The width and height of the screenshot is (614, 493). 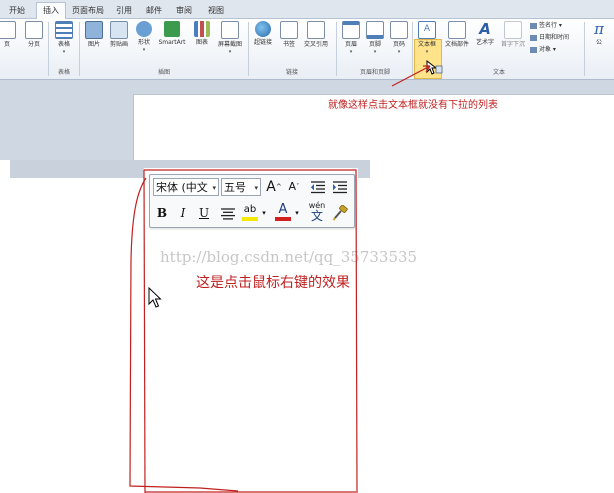 I want to click on header-icon, so click(x=351, y=30).